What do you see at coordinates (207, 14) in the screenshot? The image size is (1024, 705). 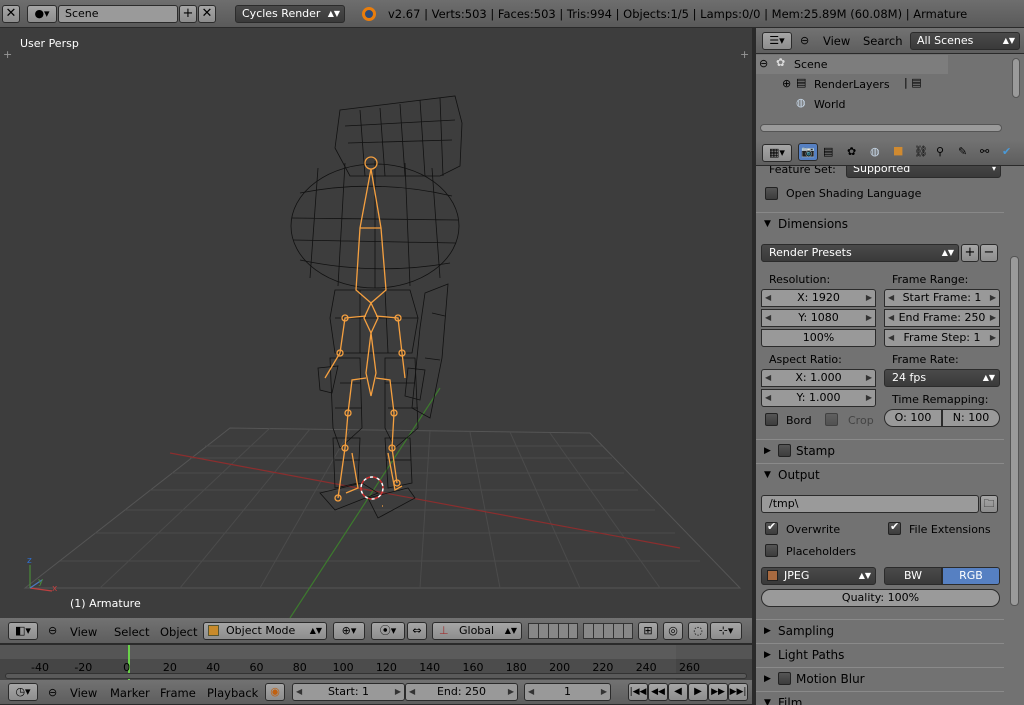 I see `delete-scene-icon: ✕` at bounding box center [207, 14].